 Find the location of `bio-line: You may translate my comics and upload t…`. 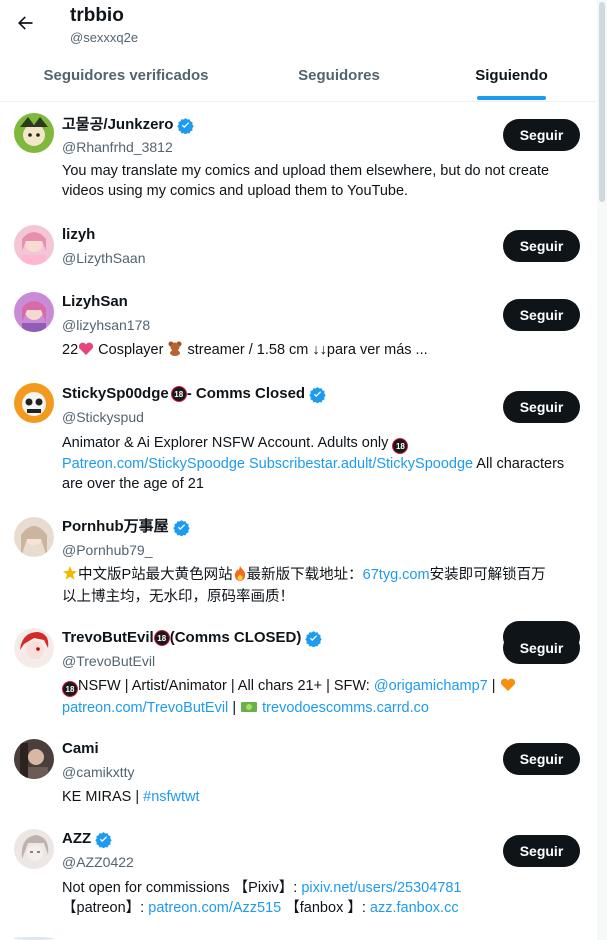

bio-line: You may translate my comics and upload t… is located at coordinates (306, 171).